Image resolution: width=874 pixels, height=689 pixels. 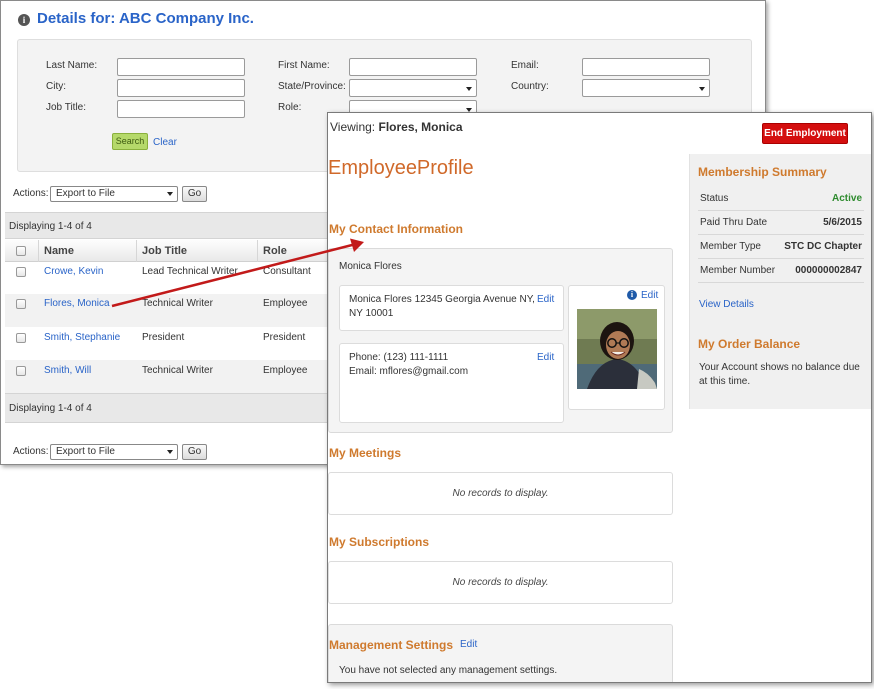 I want to click on viewing-name: Flores, Monica, so click(x=420, y=127).